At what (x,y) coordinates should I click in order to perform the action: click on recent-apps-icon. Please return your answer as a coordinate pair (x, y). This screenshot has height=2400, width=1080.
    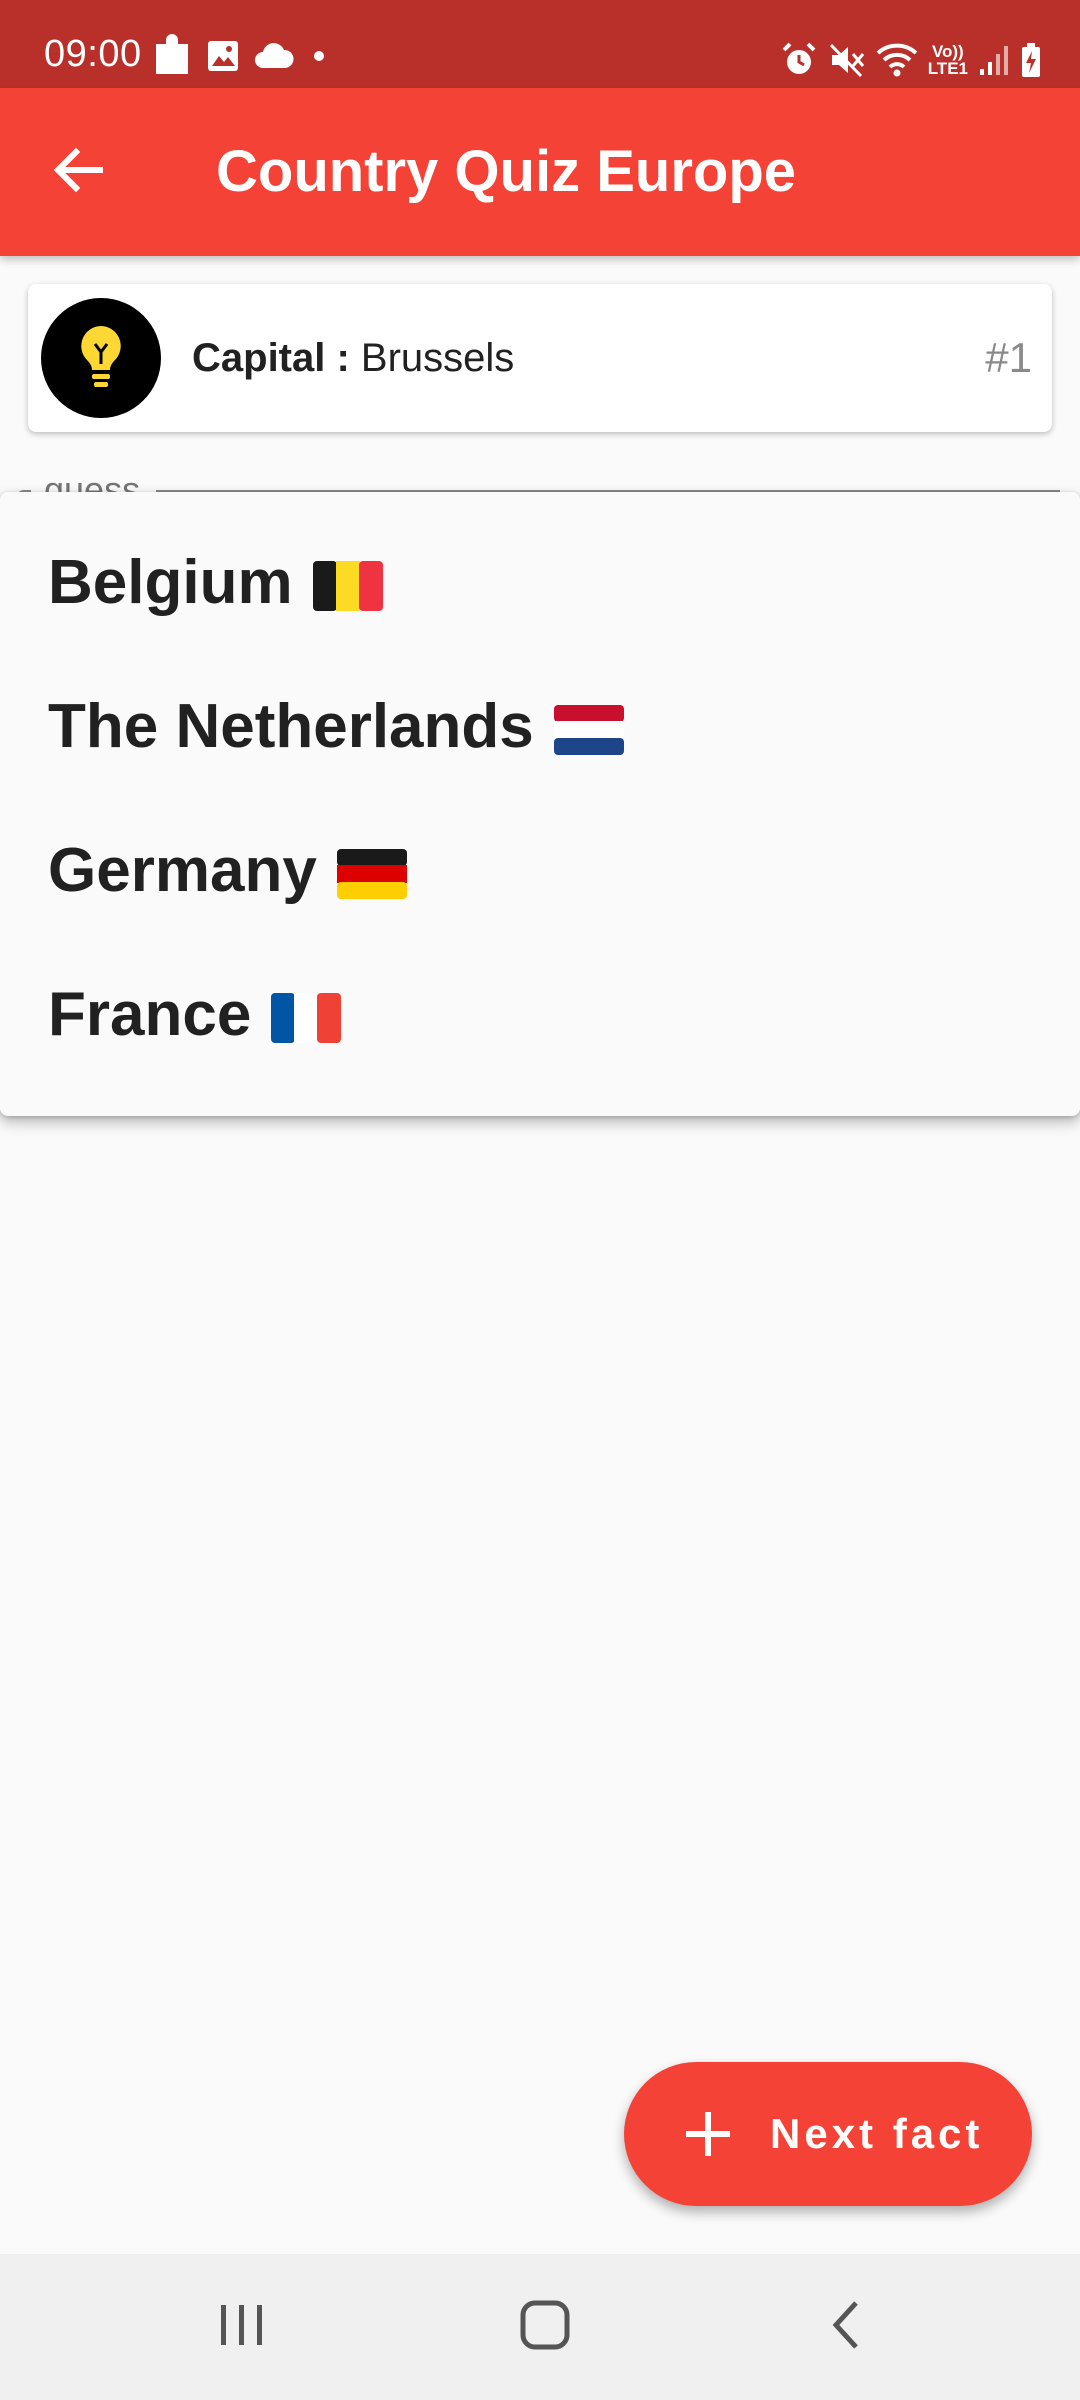
    Looking at the image, I should click on (242, 2327).